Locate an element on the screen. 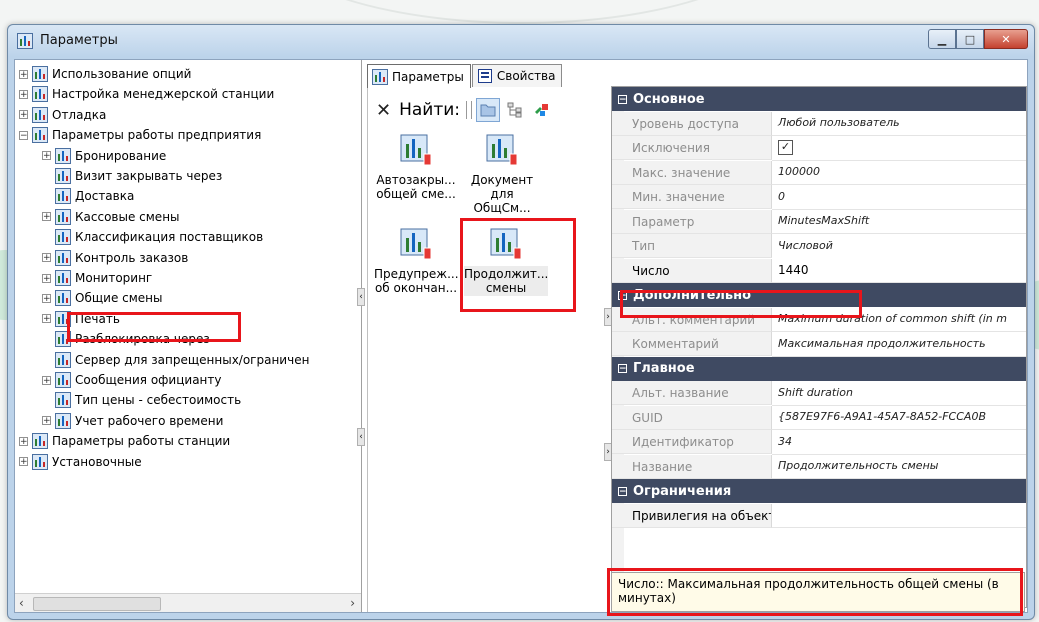  tab-properties: Свойства is located at coordinates (517, 75).